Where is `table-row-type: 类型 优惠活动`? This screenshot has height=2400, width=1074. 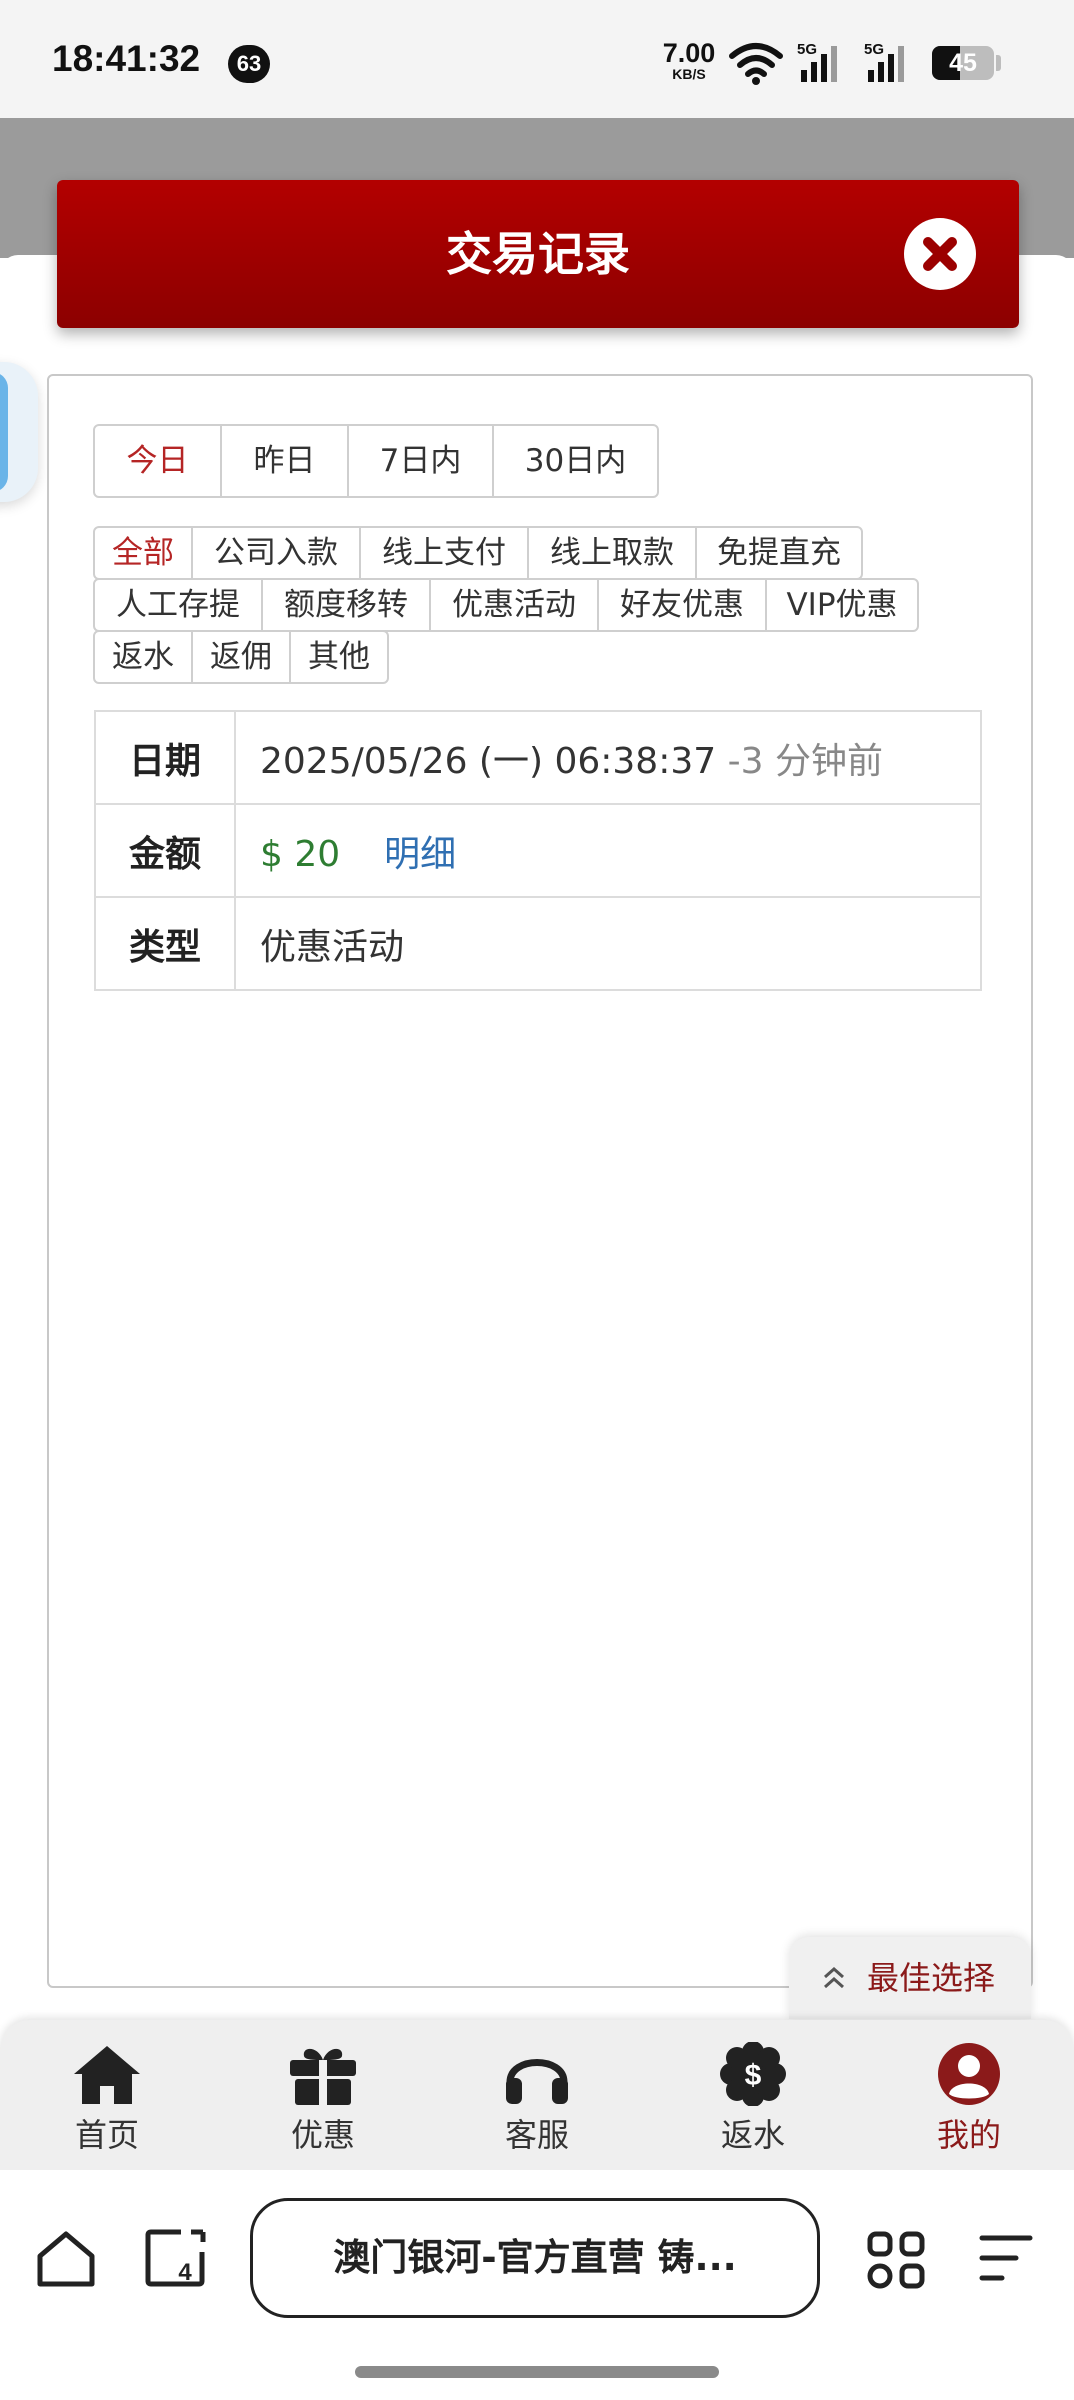 table-row-type: 类型 优惠活动 is located at coordinates (538, 943).